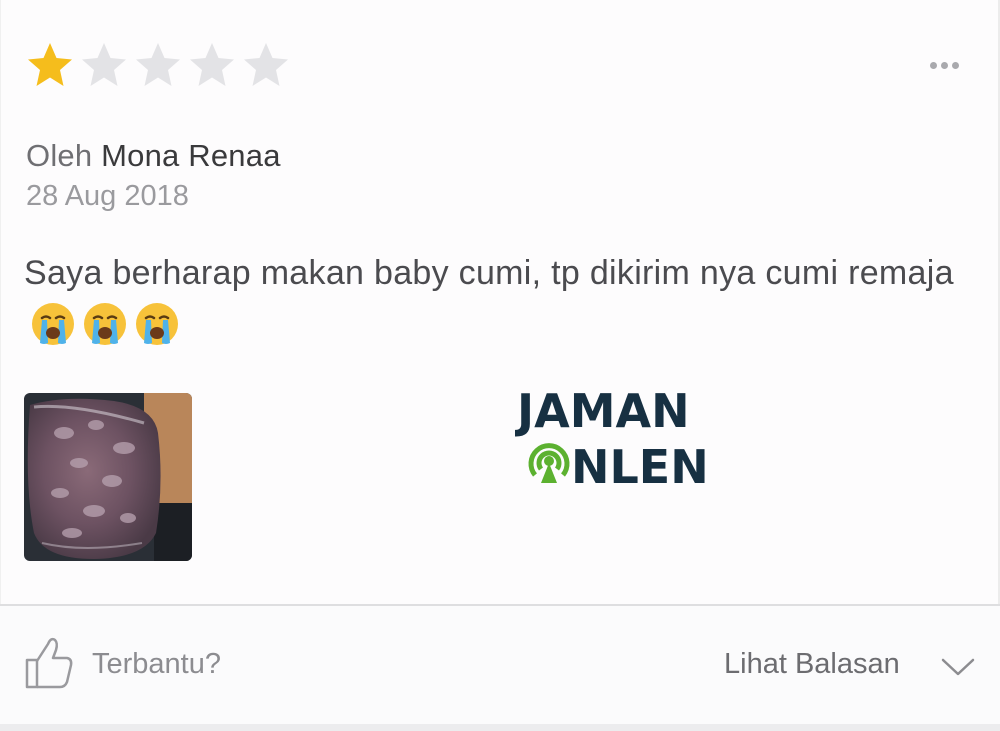 Image resolution: width=1000 pixels, height=731 pixels. I want to click on review-emojis, so click(102, 325).